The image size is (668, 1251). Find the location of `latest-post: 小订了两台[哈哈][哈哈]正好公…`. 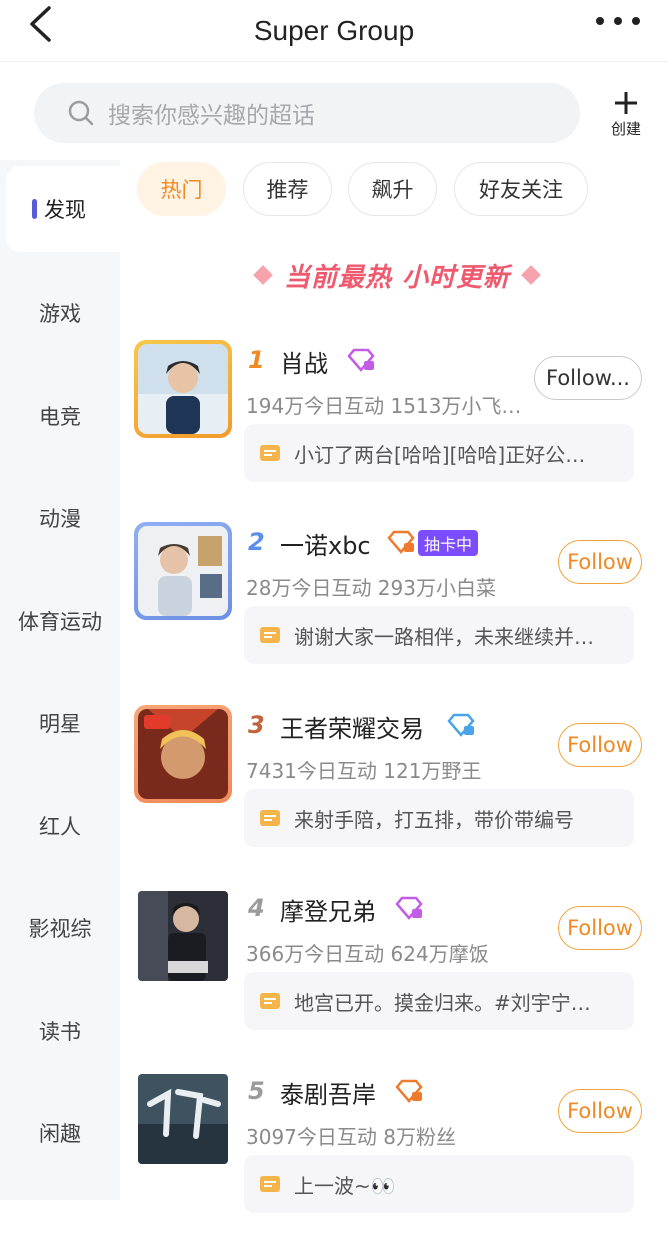

latest-post: 小订了两台[哈哈][哈哈]正好公… is located at coordinates (439, 453).